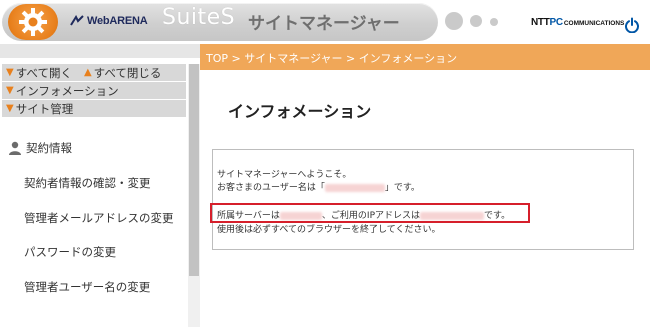 The height and width of the screenshot is (327, 650). I want to click on sidebar-group-label: インフォメーション, so click(67, 90).